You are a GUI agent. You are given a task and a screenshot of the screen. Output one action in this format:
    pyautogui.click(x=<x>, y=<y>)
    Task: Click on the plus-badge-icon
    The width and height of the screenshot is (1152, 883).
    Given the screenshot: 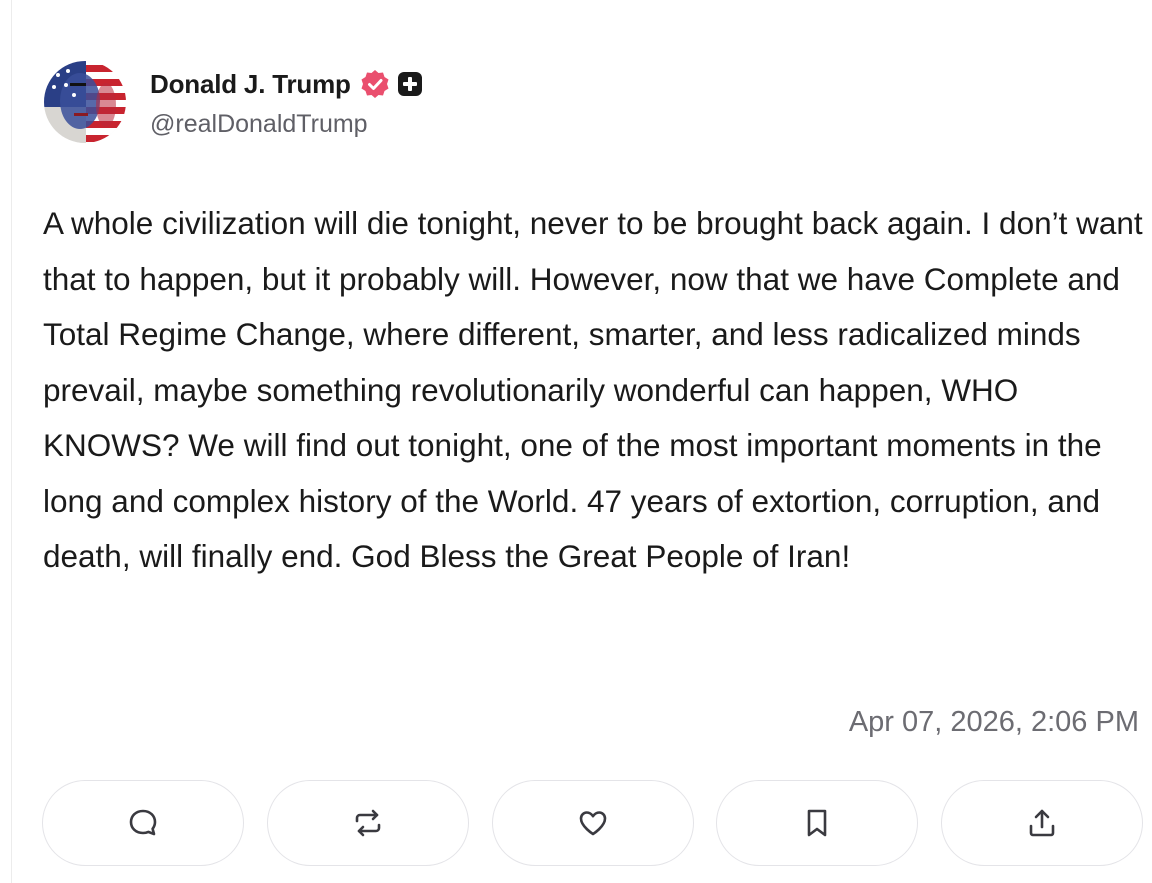 What is the action you would take?
    pyautogui.click(x=410, y=84)
    